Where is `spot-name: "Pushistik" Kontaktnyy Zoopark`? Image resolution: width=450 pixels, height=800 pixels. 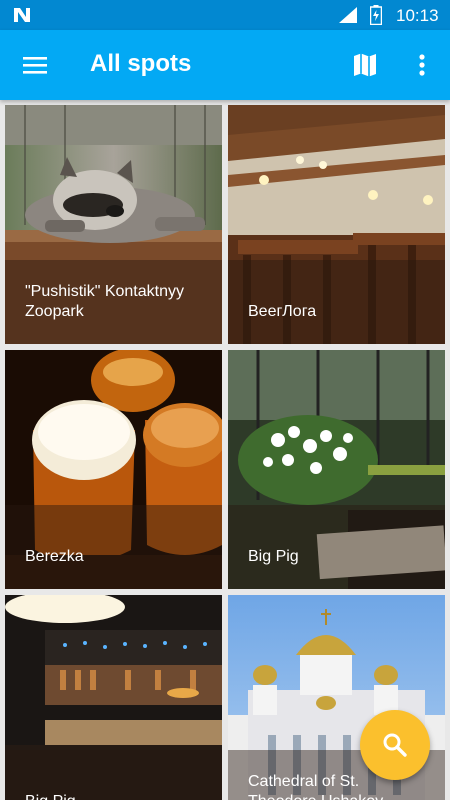 spot-name: "Pushistik" Kontaktnyy Zoopark is located at coordinates (104, 301).